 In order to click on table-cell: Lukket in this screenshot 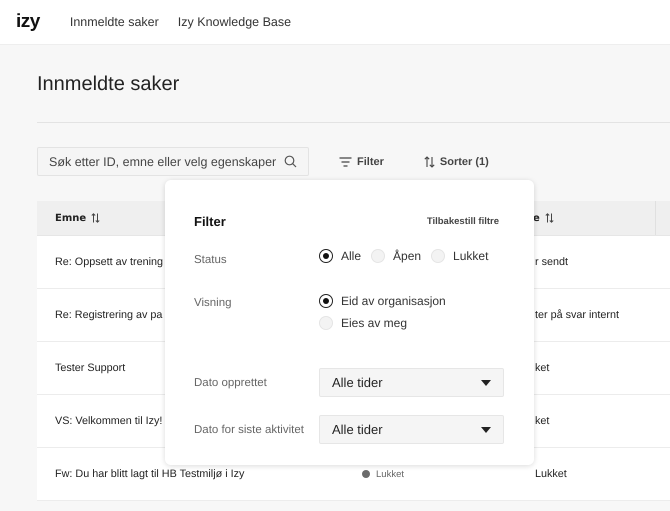, I will do `click(551, 474)`.